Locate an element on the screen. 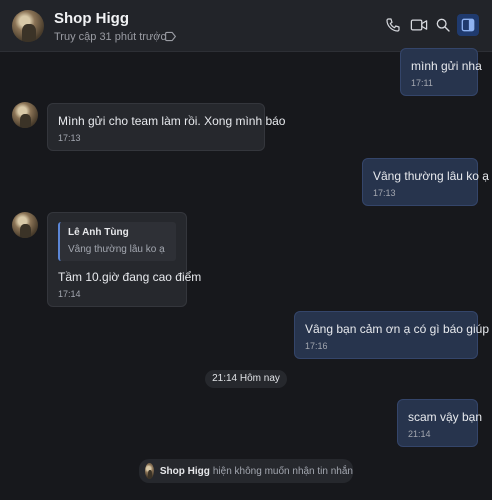  message-time: 17:16 is located at coordinates (316, 346).